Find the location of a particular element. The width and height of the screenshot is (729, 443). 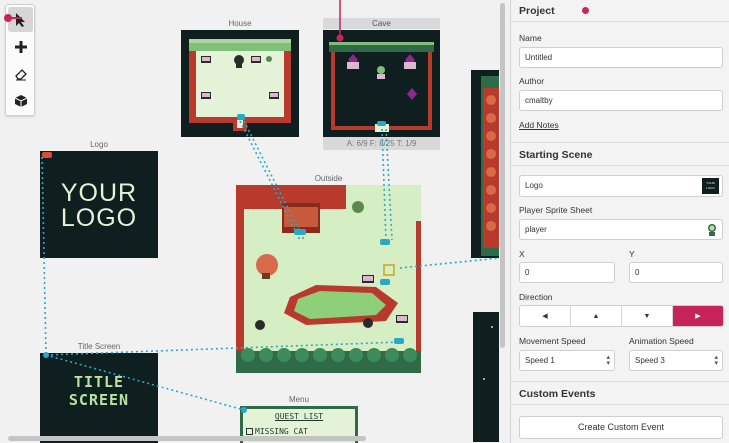

author-input: cmaltby is located at coordinates (621, 100).